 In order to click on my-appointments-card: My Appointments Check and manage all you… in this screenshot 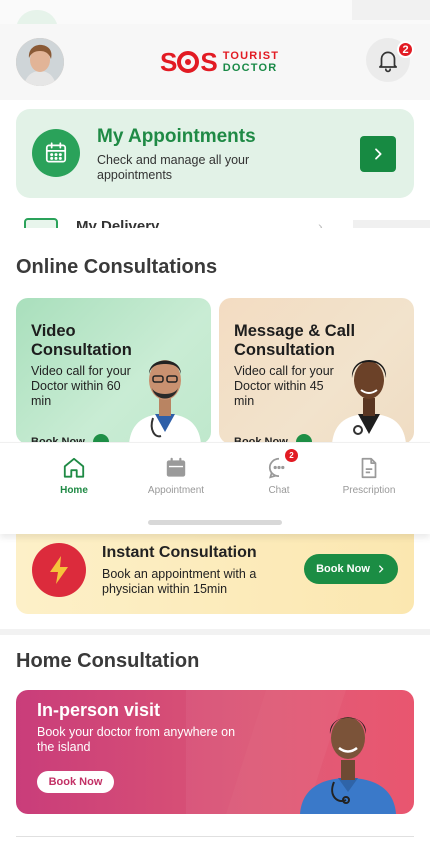, I will do `click(215, 153)`.